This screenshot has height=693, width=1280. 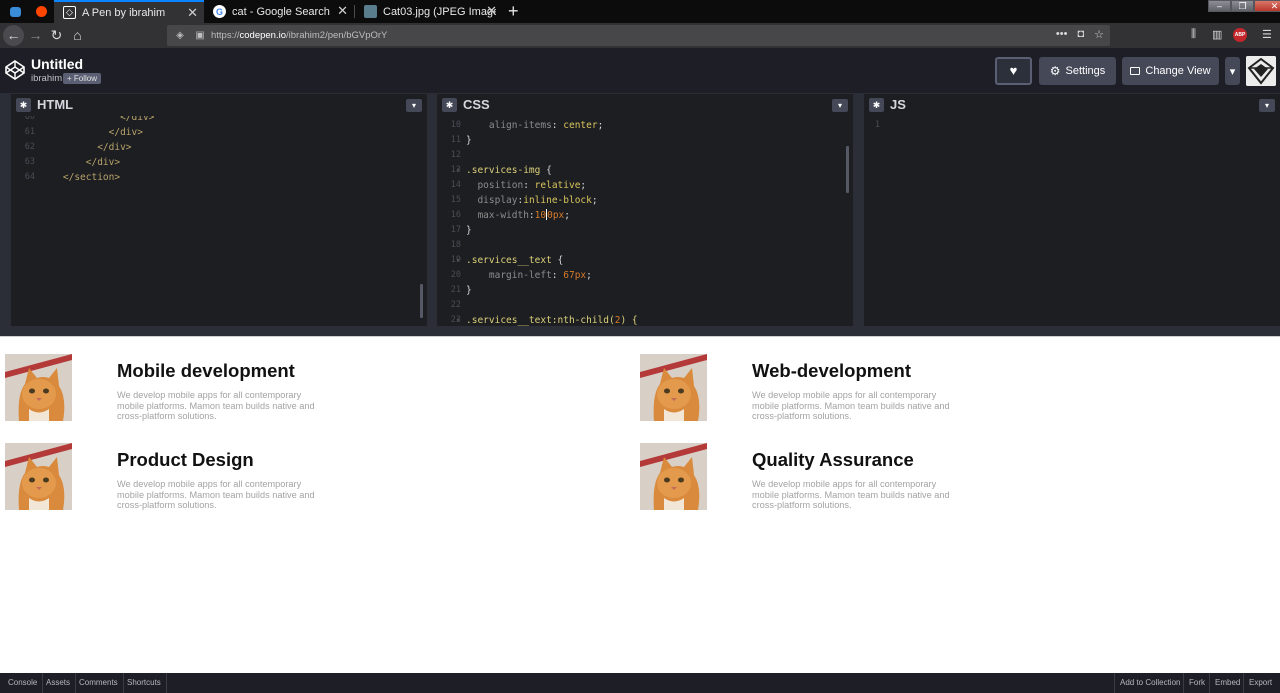 I want to click on export-button: Export, so click(x=1260, y=683).